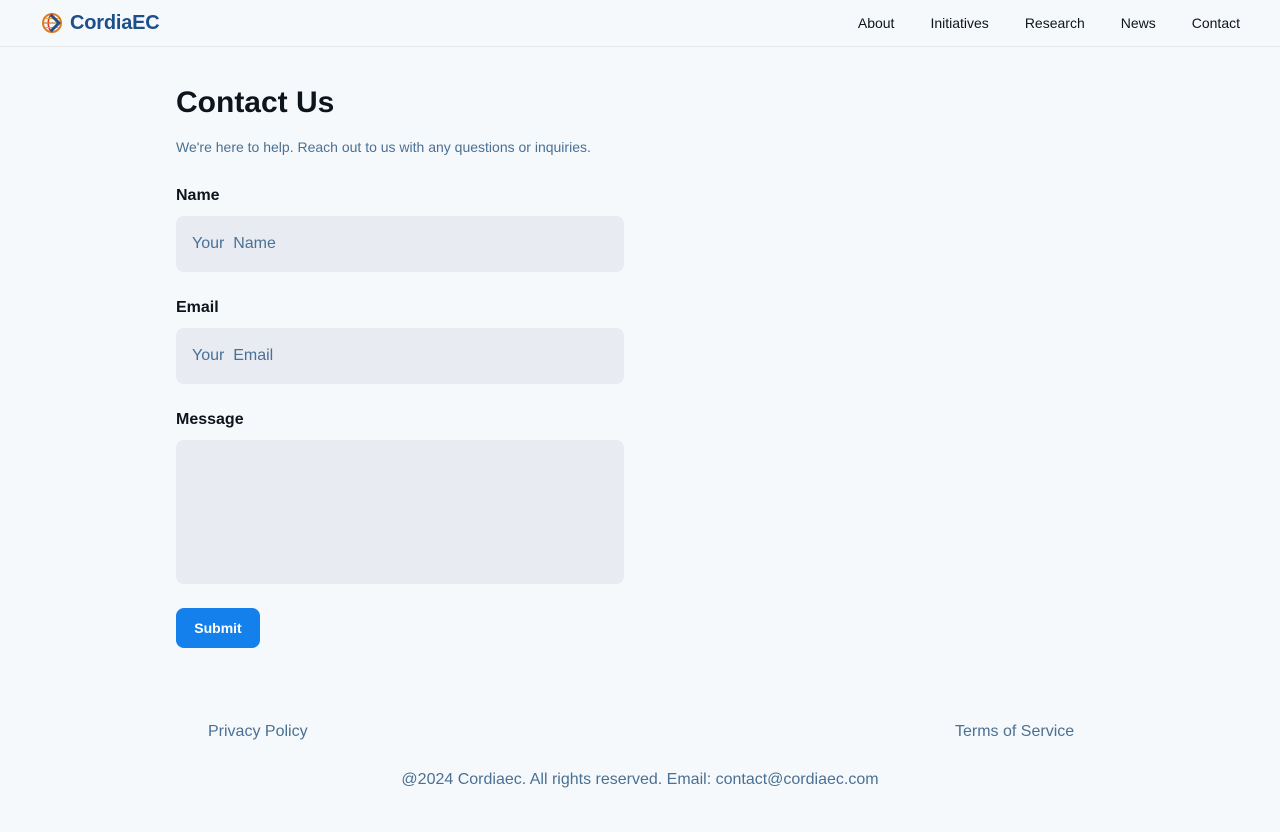 This screenshot has width=1280, height=832. Describe the element at coordinates (210, 419) in the screenshot. I see `message-label: Message` at that location.